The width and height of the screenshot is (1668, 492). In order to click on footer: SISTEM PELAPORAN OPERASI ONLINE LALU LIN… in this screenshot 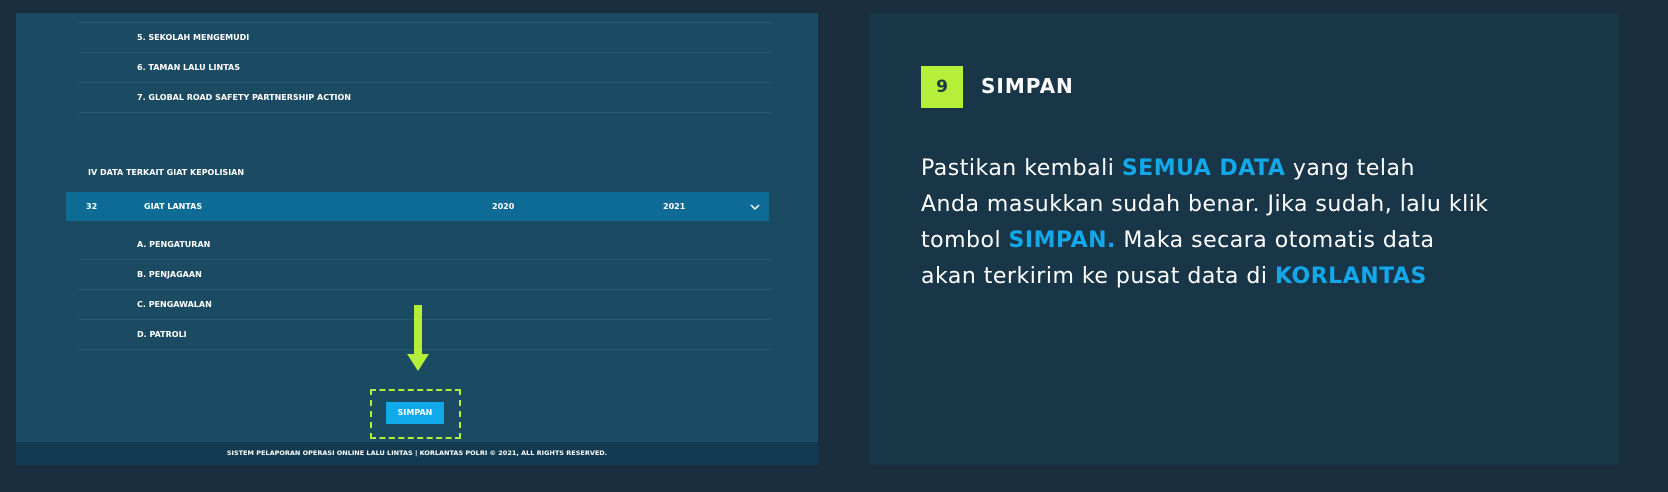, I will do `click(417, 453)`.